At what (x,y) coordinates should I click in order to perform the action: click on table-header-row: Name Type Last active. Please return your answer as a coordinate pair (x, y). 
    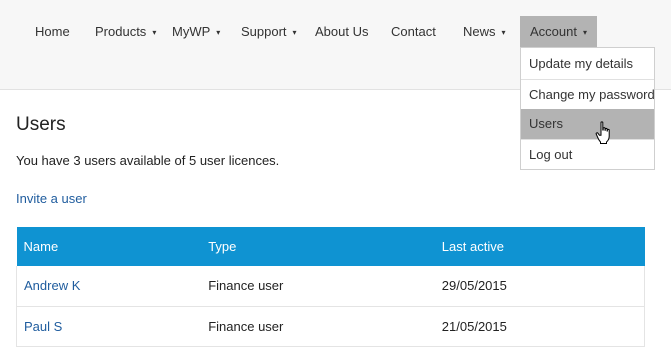
    Looking at the image, I should click on (330, 246).